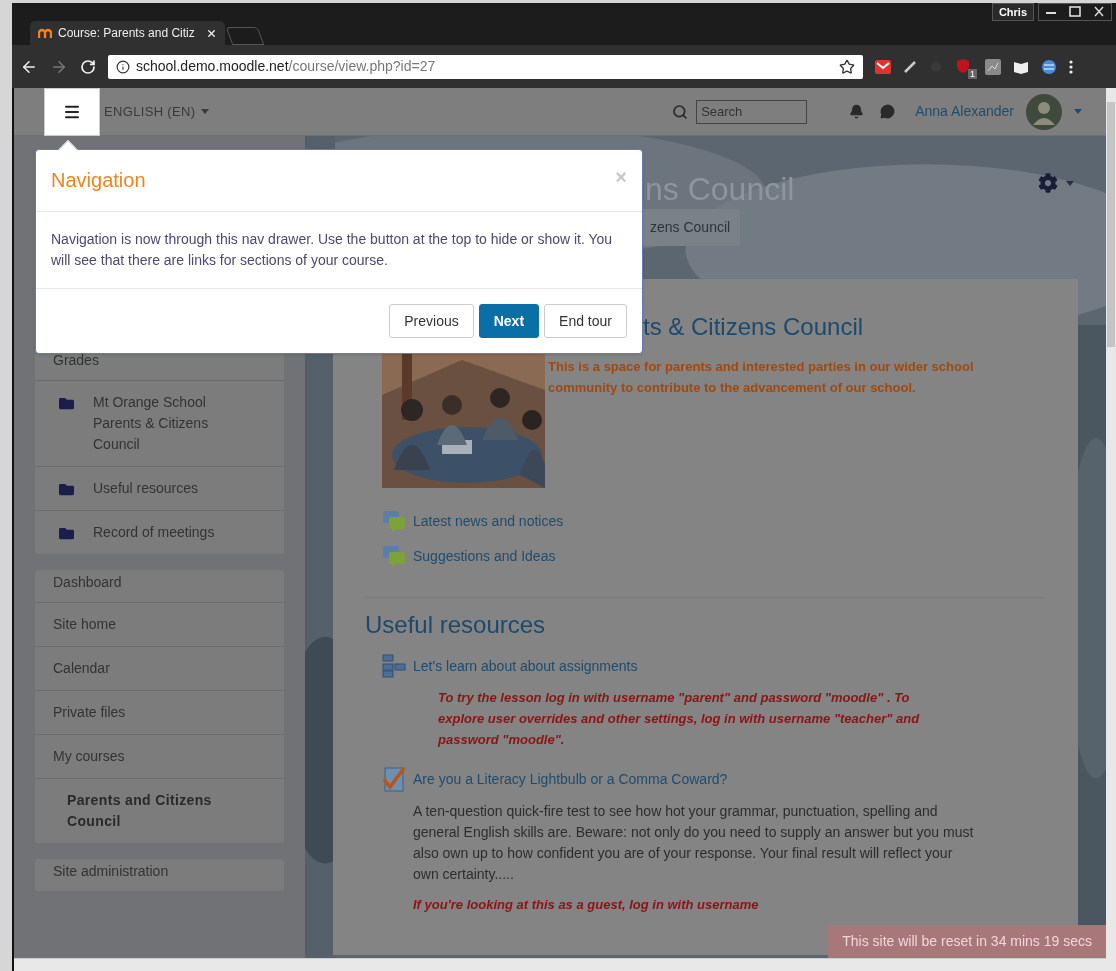 This screenshot has width=1116, height=971. I want to click on search-field: Search, so click(752, 111).